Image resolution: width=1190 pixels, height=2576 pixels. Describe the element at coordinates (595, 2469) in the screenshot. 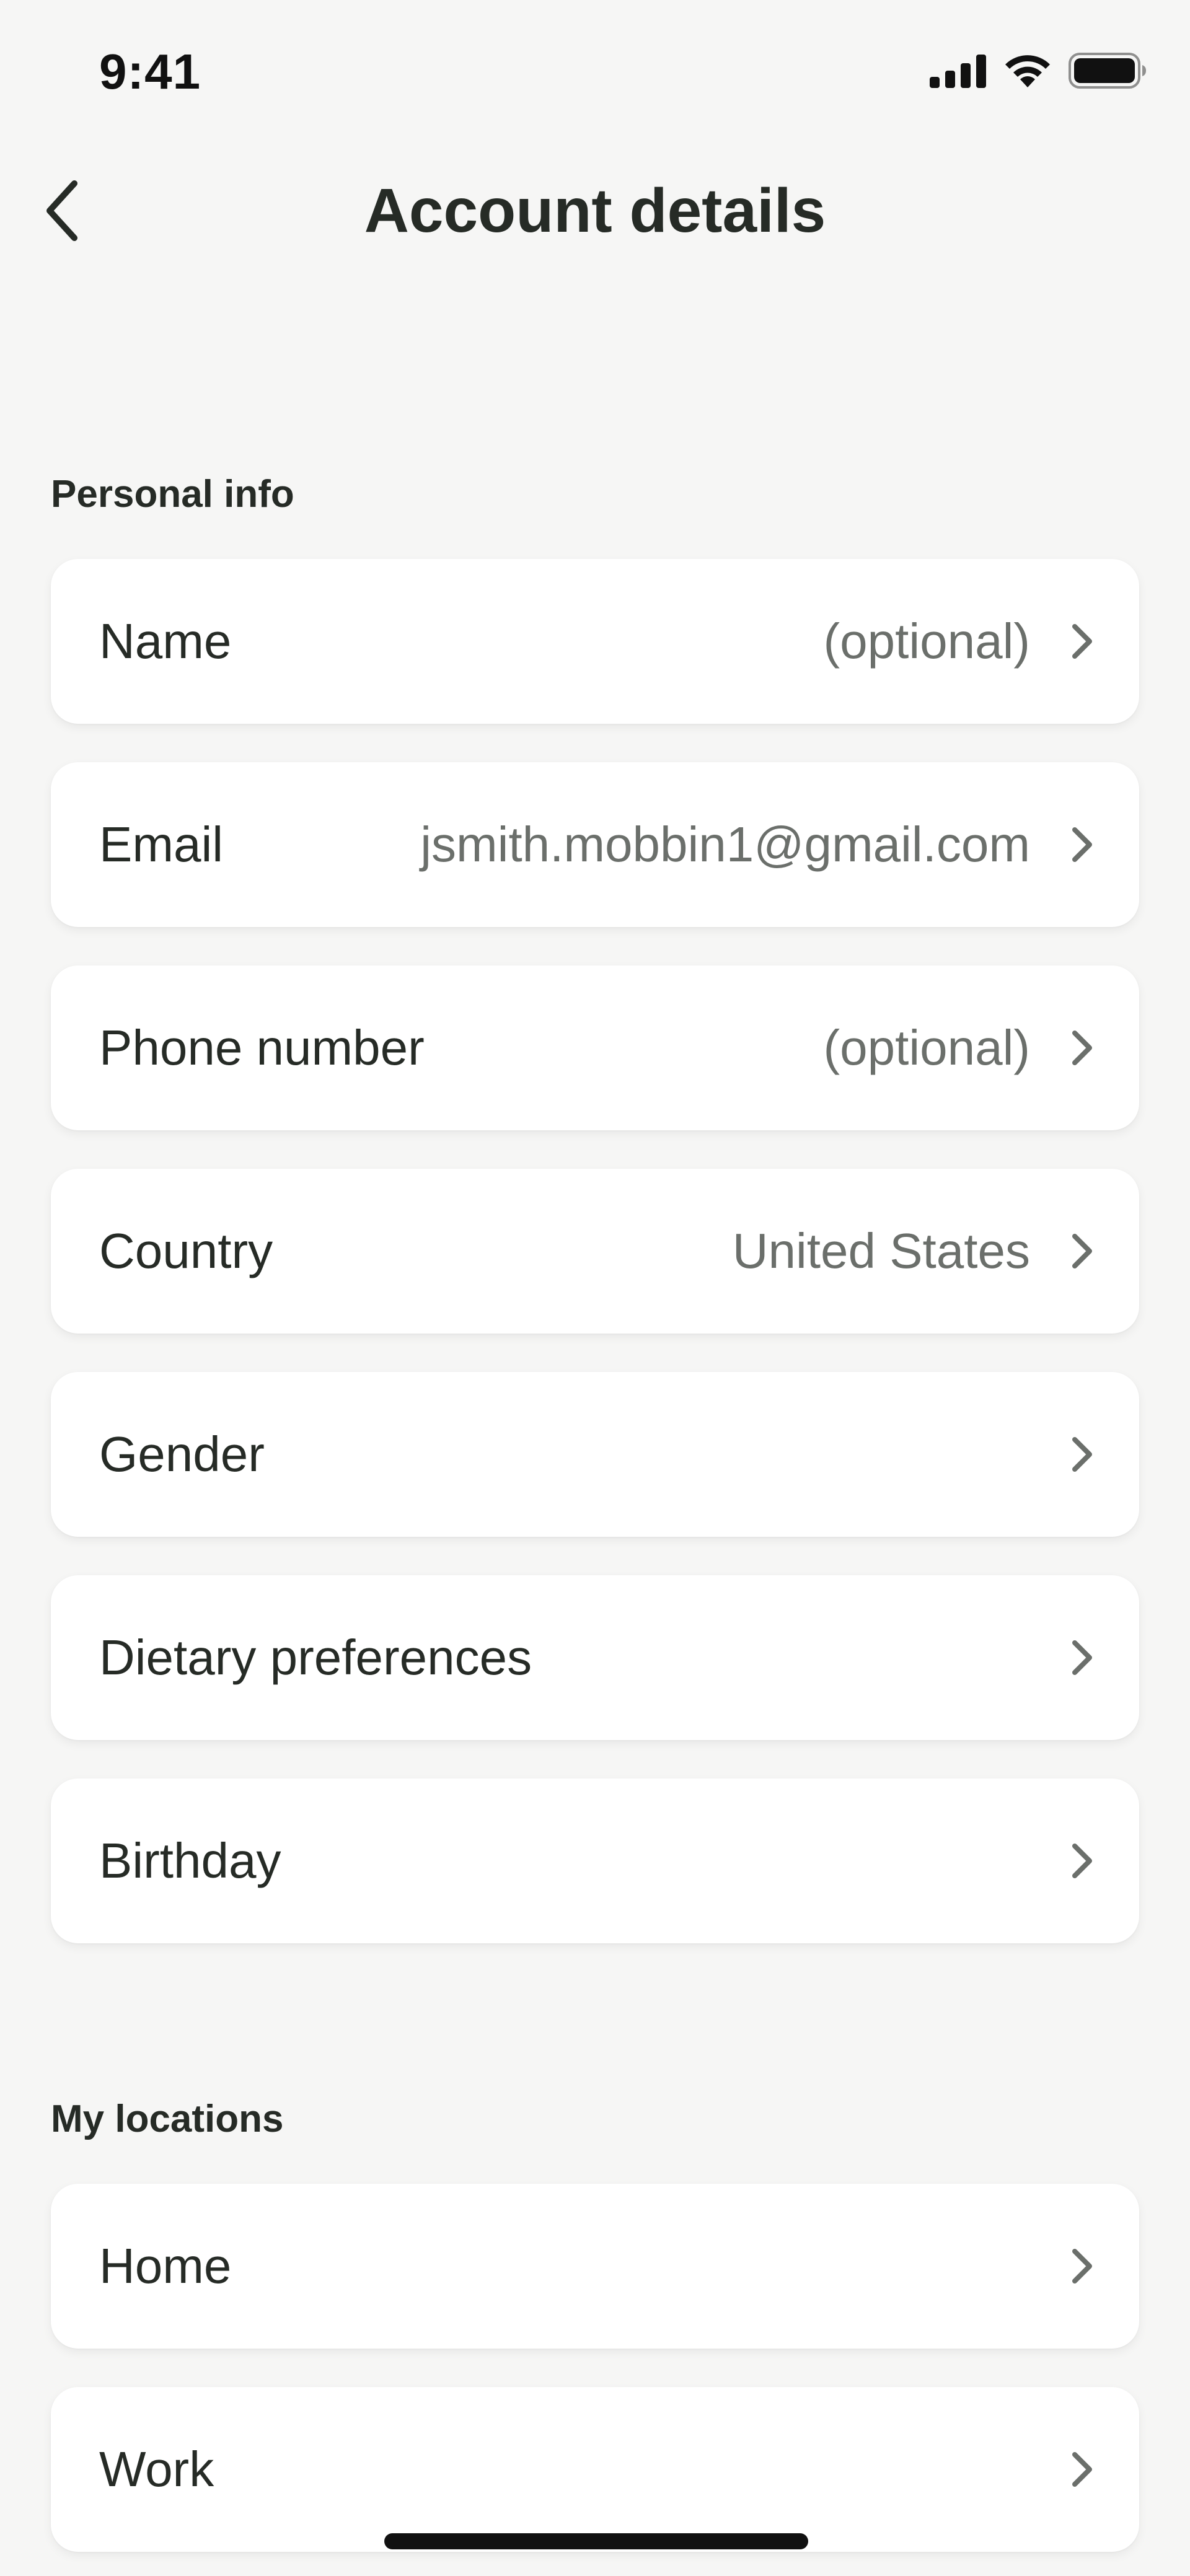

I see `row-work: Work` at that location.